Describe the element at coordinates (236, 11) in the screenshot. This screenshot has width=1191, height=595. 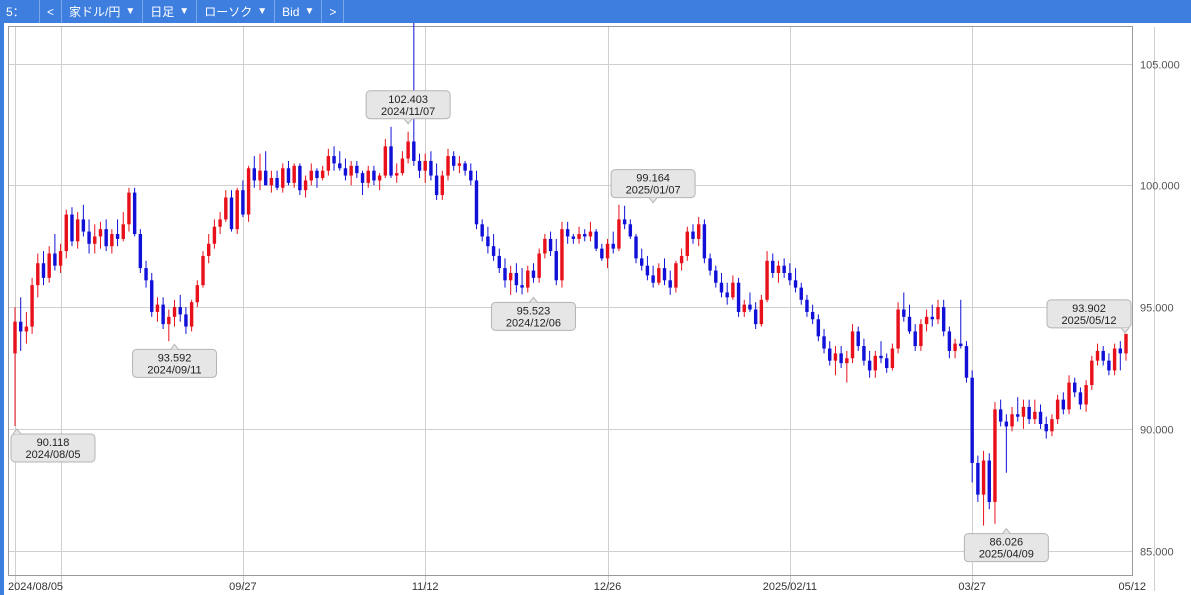
I see `chart-type-dropdown: ローソク ▼` at that location.